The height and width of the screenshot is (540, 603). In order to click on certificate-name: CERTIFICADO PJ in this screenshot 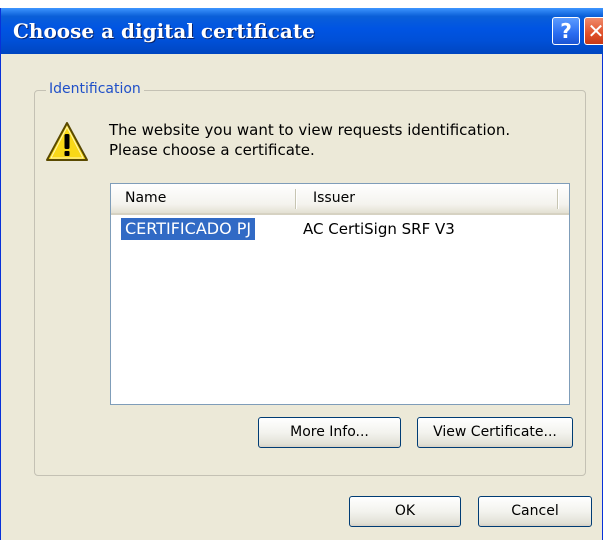, I will do `click(188, 229)`.